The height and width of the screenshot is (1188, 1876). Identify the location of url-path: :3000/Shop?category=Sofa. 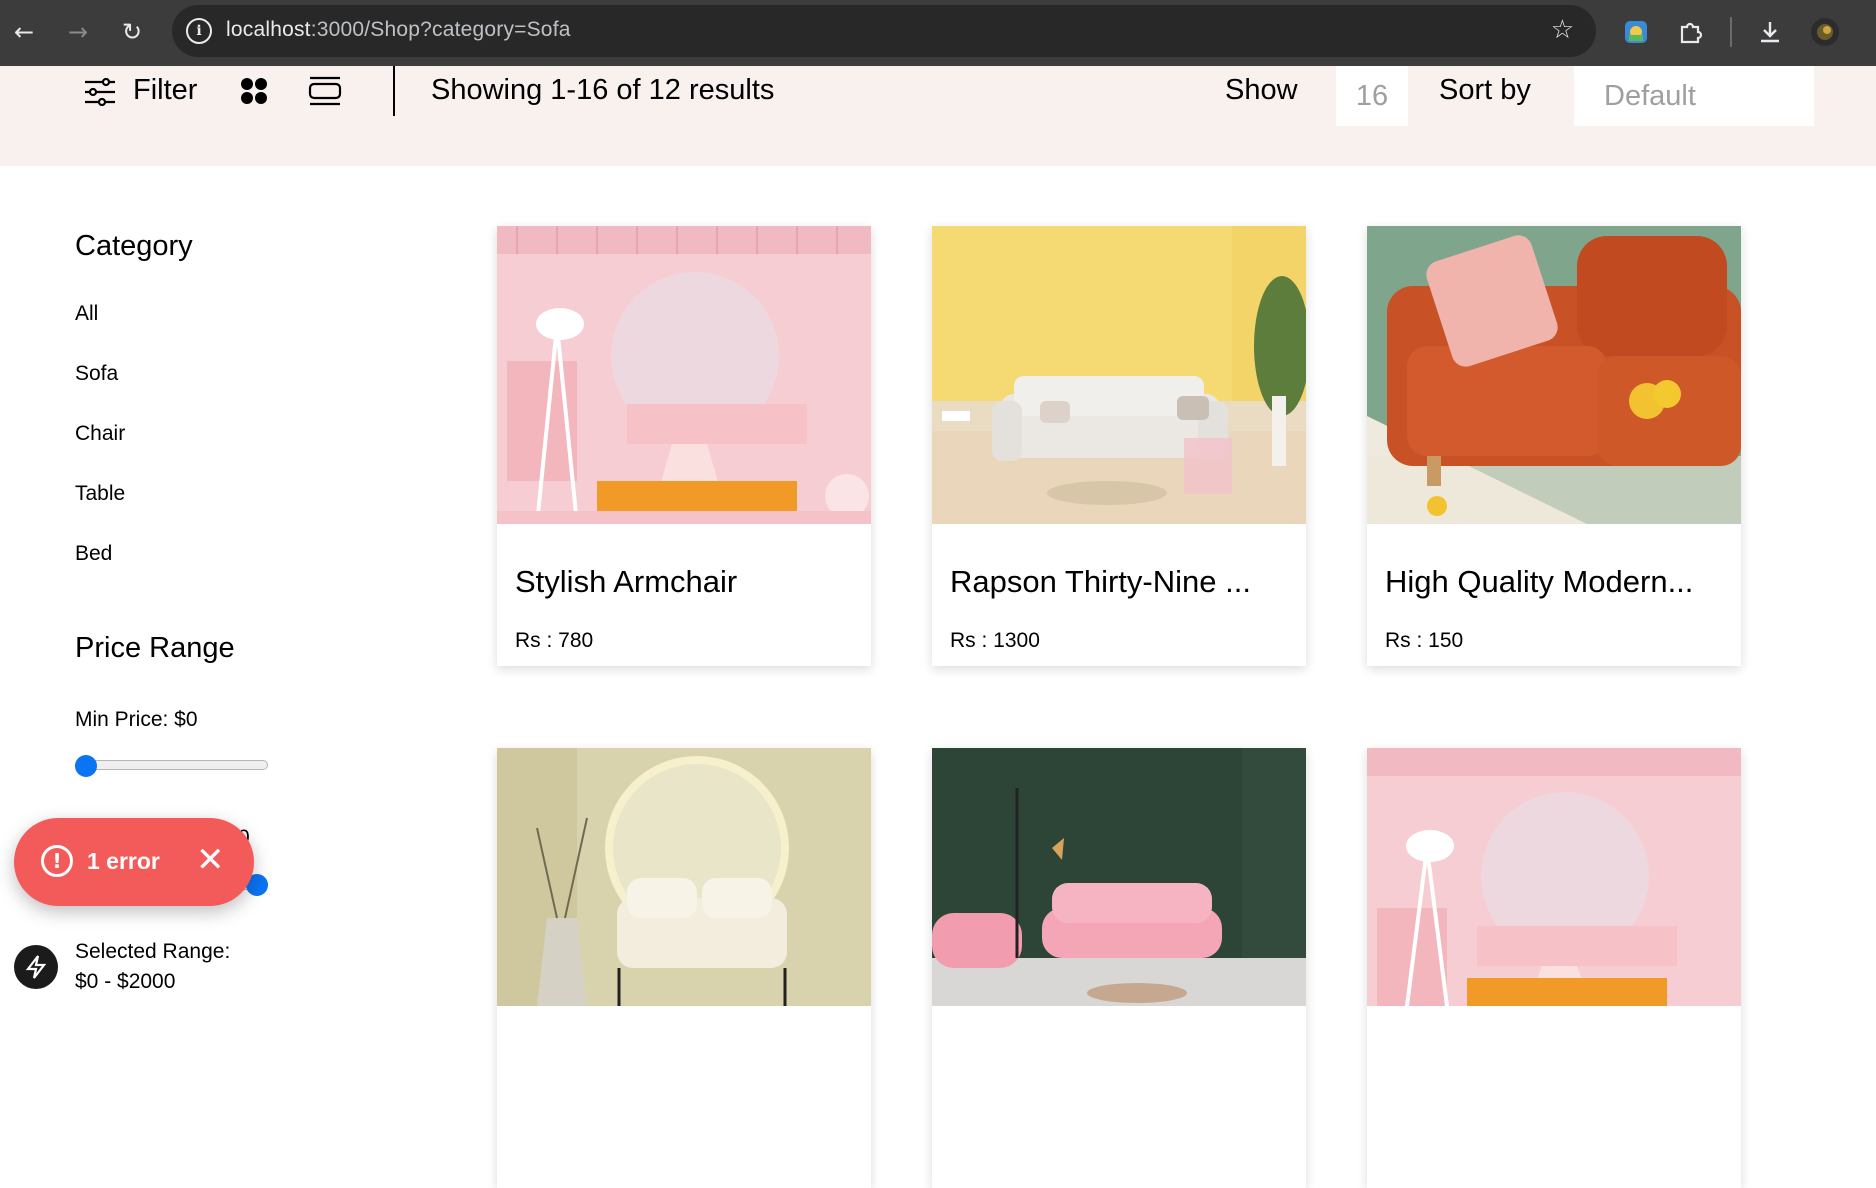
(440, 29).